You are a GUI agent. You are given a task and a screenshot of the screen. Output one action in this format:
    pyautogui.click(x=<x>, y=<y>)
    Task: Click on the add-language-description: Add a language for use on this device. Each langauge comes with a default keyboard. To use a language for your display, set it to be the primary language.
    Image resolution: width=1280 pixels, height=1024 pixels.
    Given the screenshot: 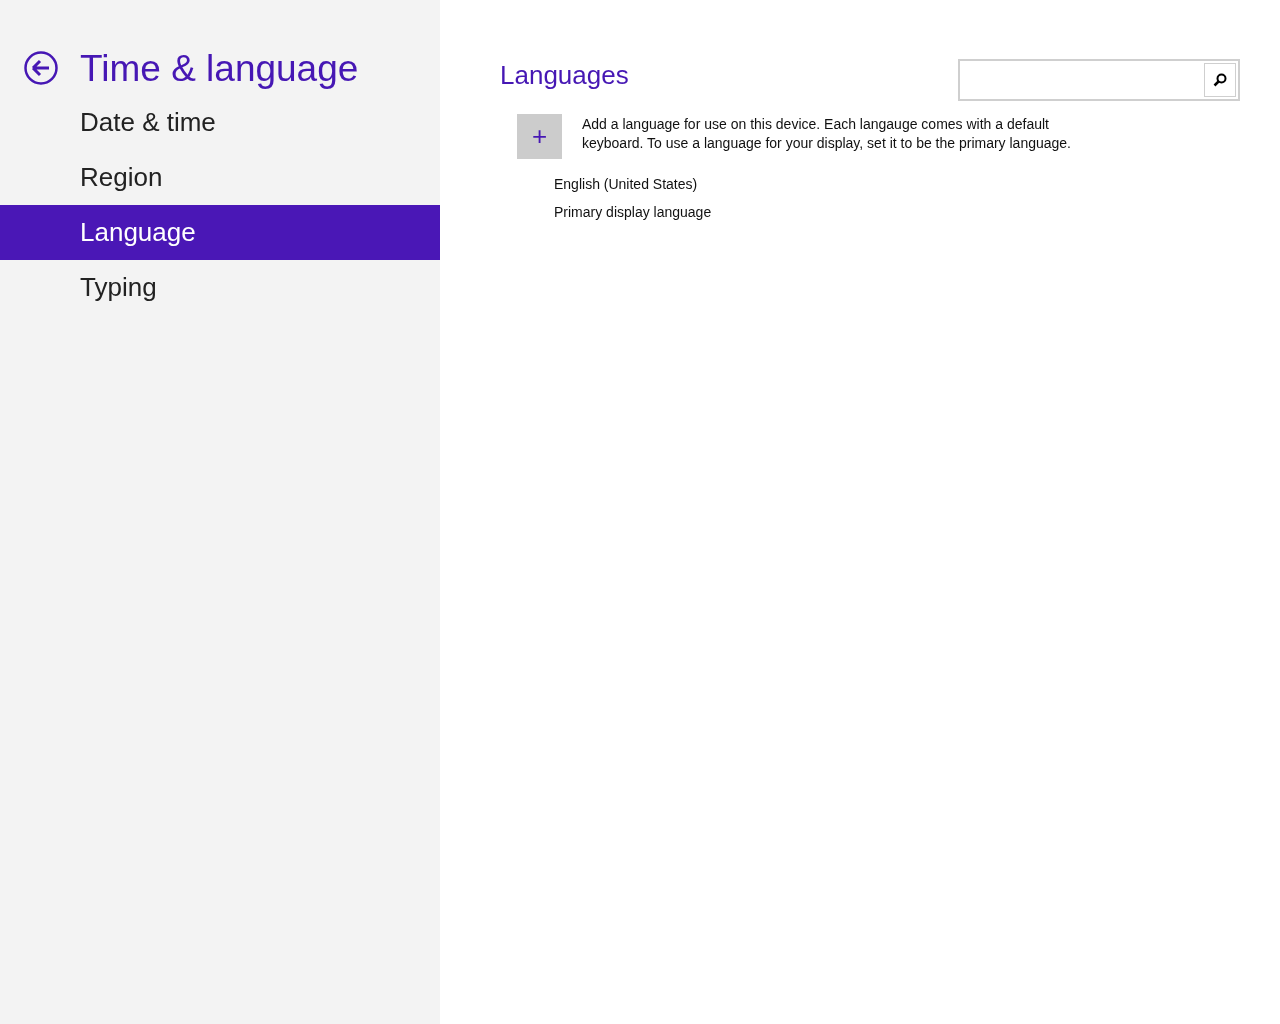 What is the action you would take?
    pyautogui.click(x=827, y=134)
    